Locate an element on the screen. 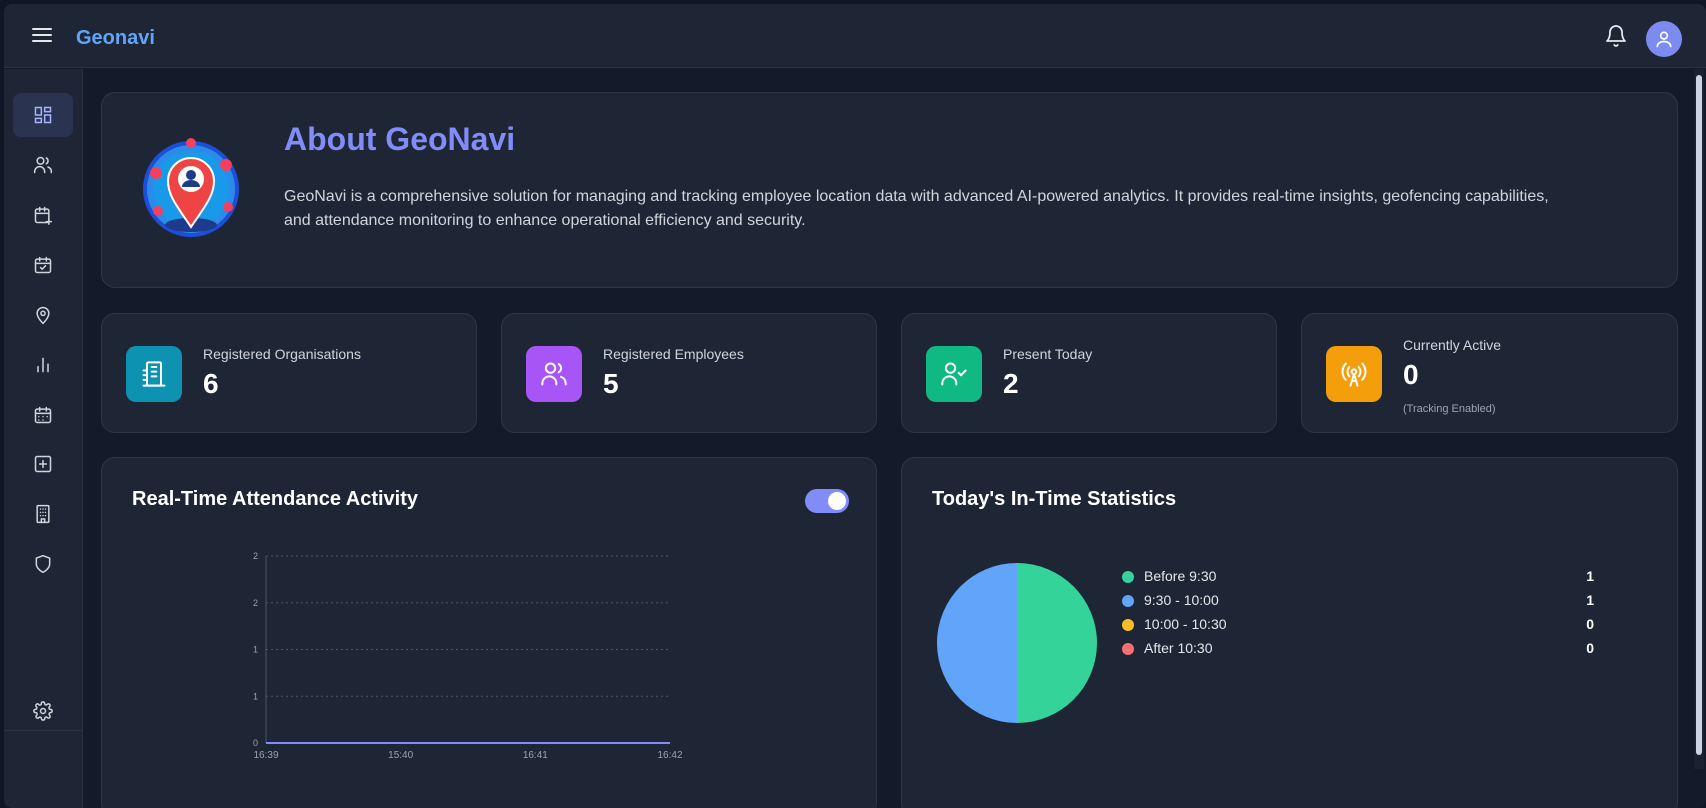 This screenshot has height=808, width=1706. sidebar-item-security is located at coordinates (43, 564).